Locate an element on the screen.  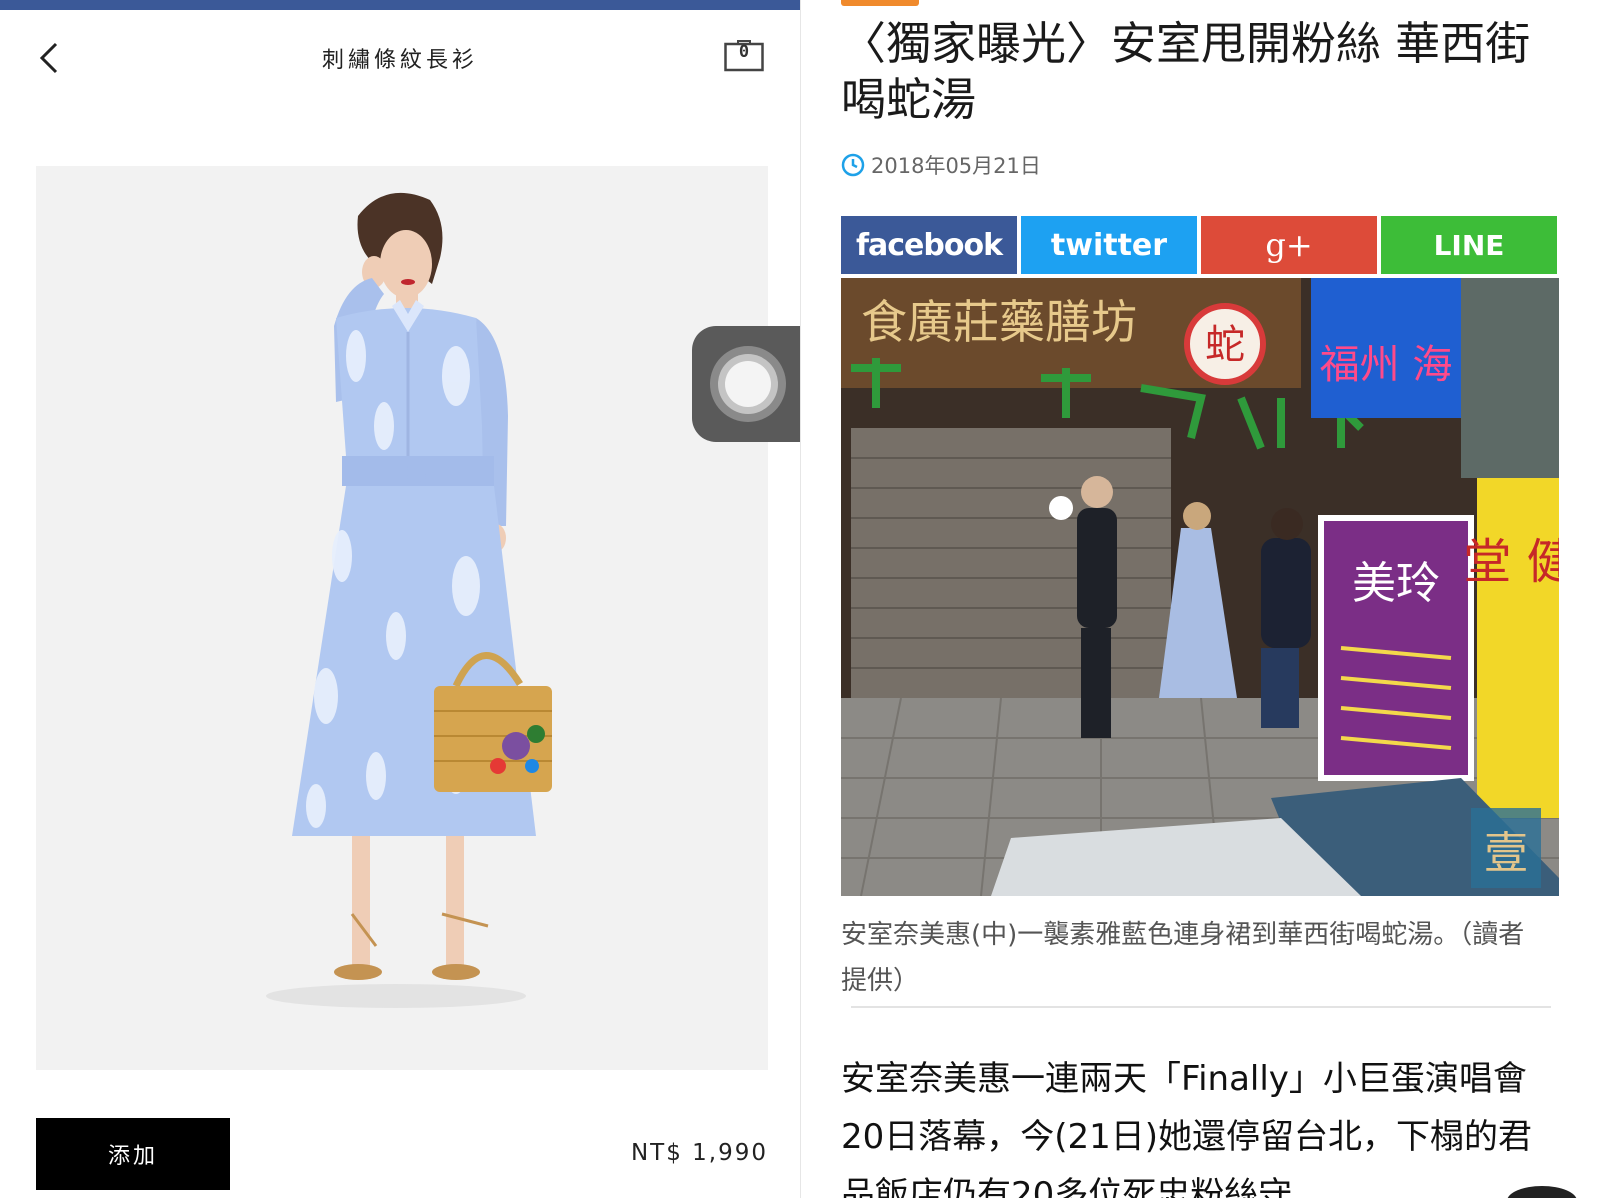
yellow-sign-text: 堂 健 is located at coordinates (1511, 562).